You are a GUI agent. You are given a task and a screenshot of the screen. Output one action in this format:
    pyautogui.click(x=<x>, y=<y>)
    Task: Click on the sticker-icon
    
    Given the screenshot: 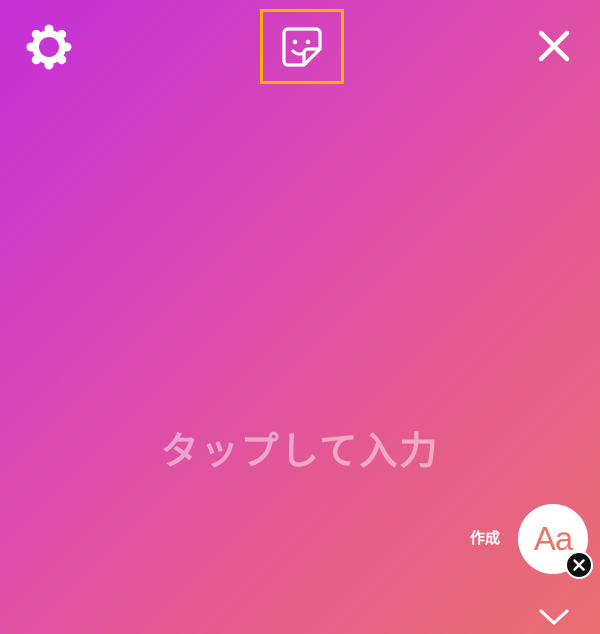 What is the action you would take?
    pyautogui.click(x=302, y=46)
    